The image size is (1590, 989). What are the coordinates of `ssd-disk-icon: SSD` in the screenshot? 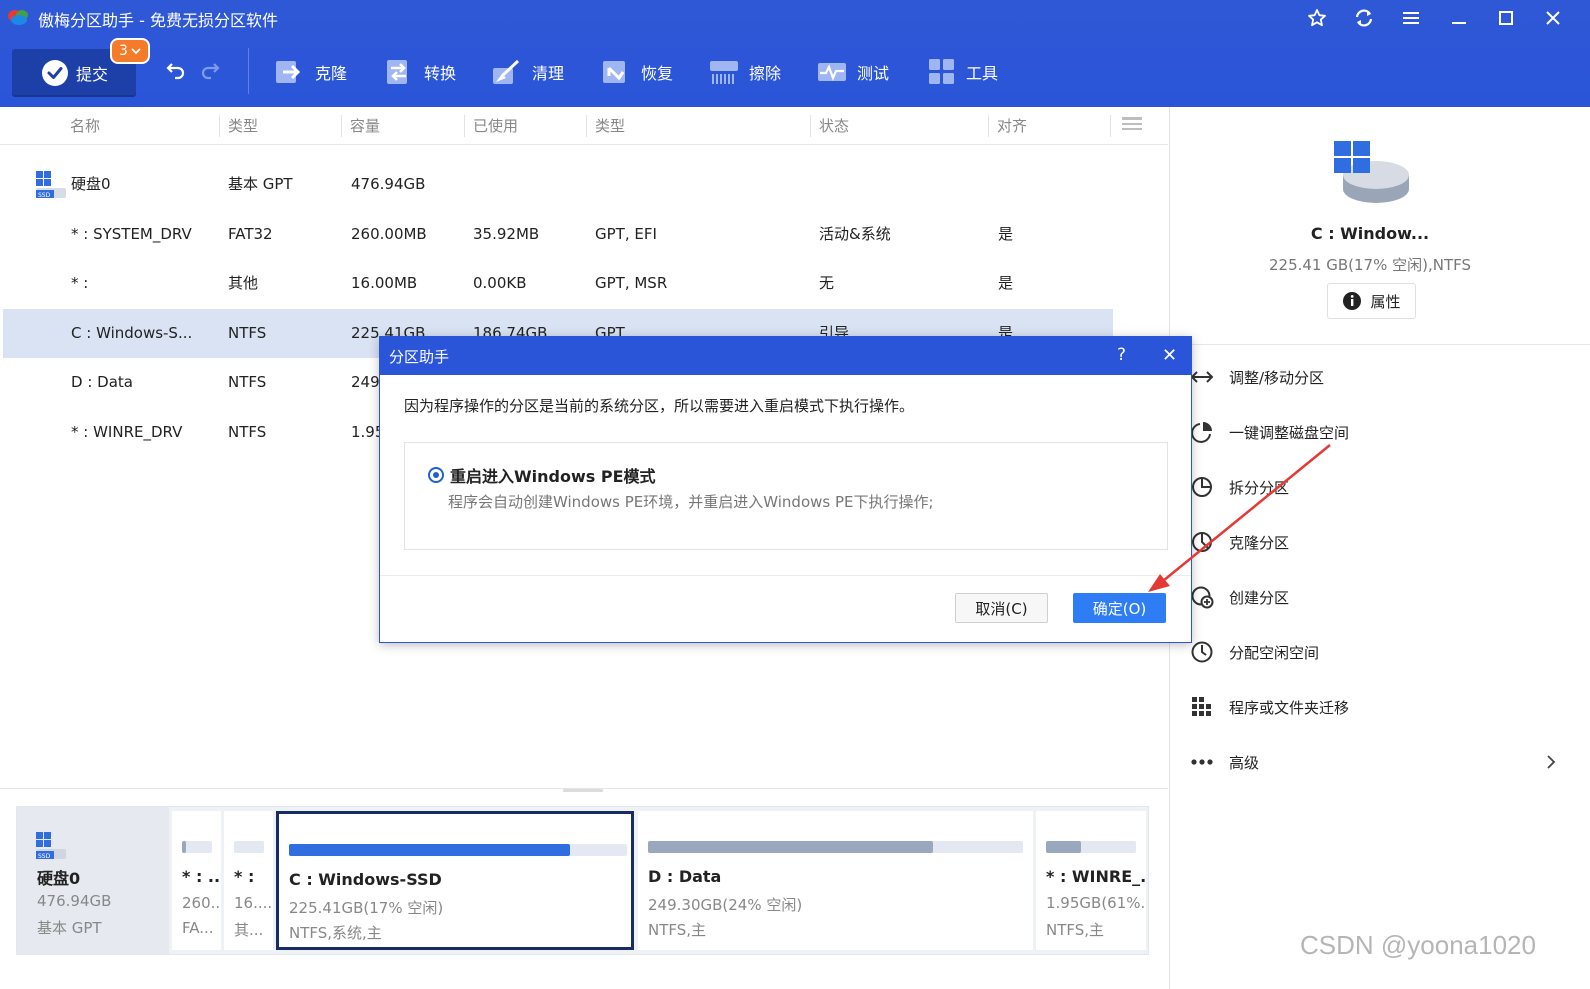 It's located at (51, 185).